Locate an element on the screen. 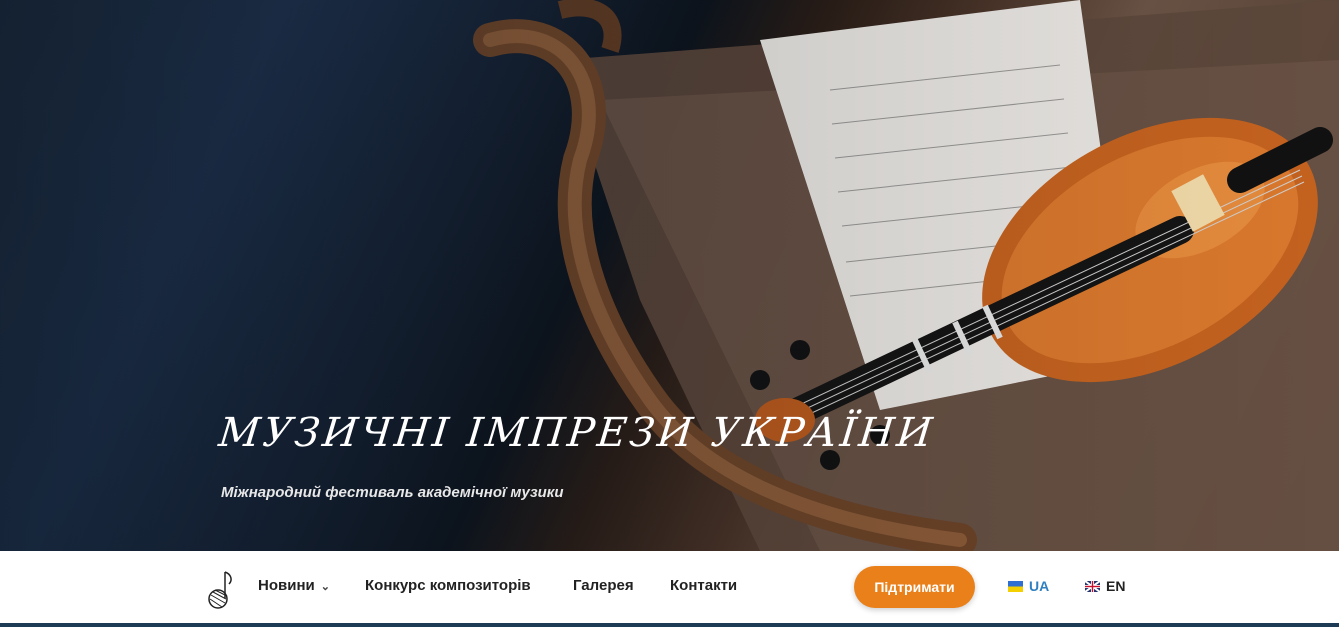 This screenshot has height=627, width=1339. hero-subtitle: Міжнародний фестиваль академічної музики is located at coordinates (392, 492).